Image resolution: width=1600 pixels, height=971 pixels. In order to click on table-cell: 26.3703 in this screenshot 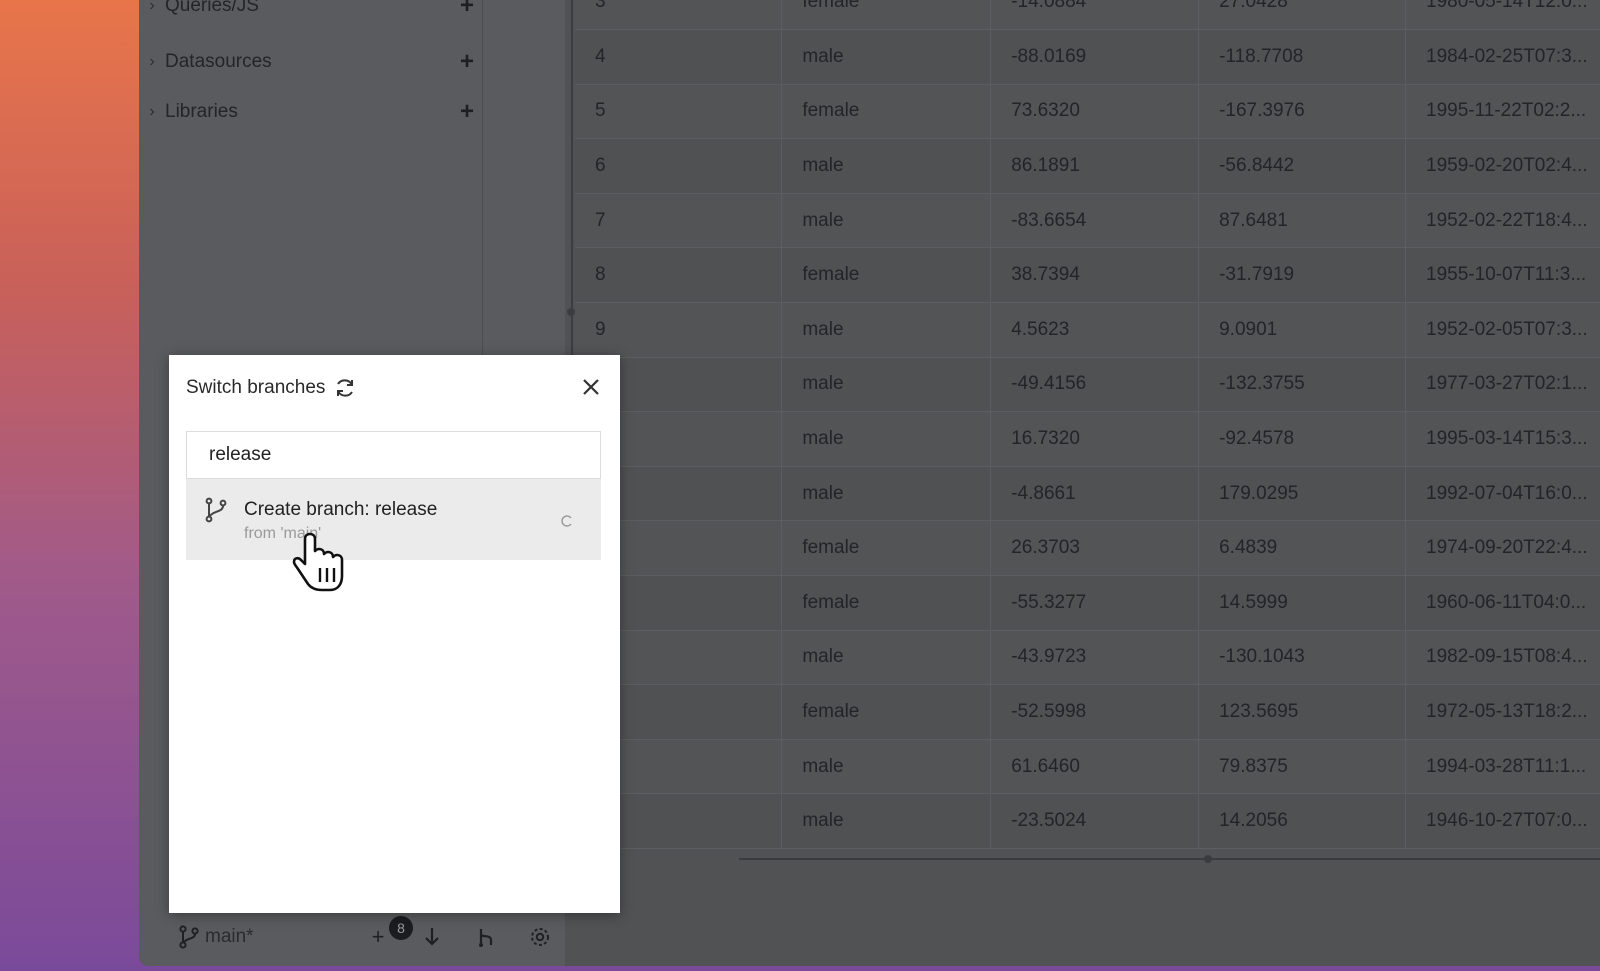, I will do `click(1095, 548)`.